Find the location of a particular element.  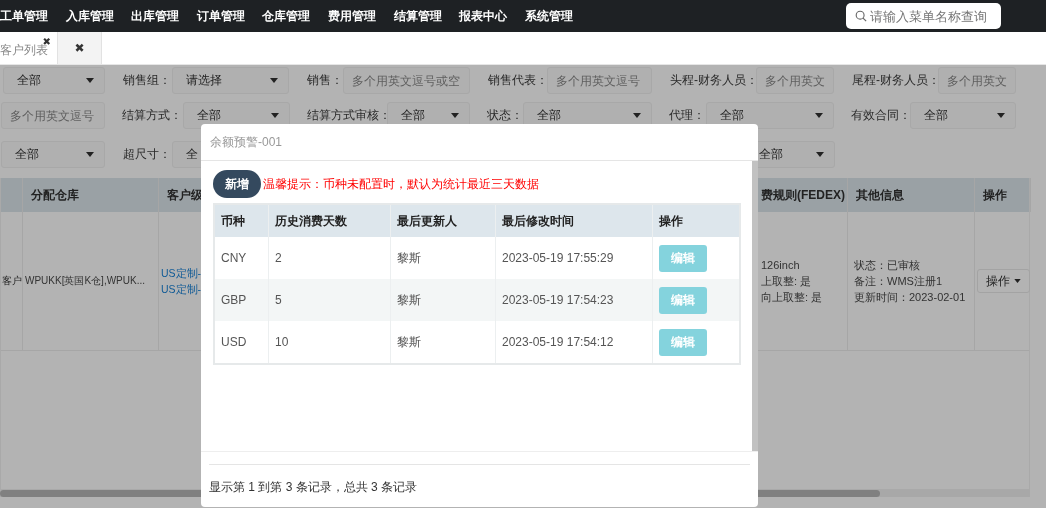

cell-text: 126inch is located at coordinates (781, 265).